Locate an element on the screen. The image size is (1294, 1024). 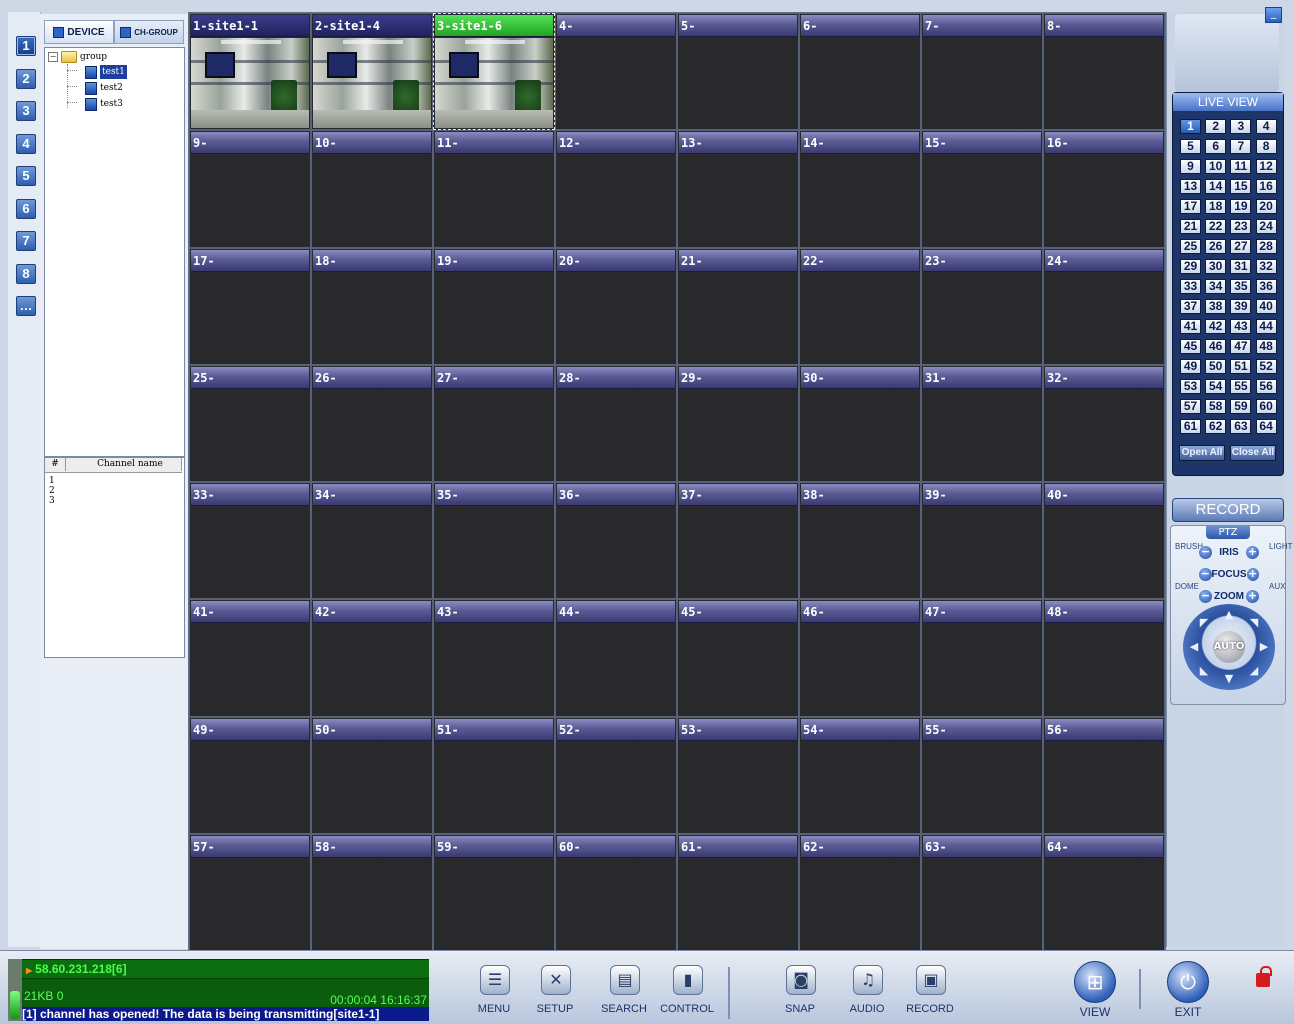
live-view-channel-4: 4 is located at coordinates (1266, 126).